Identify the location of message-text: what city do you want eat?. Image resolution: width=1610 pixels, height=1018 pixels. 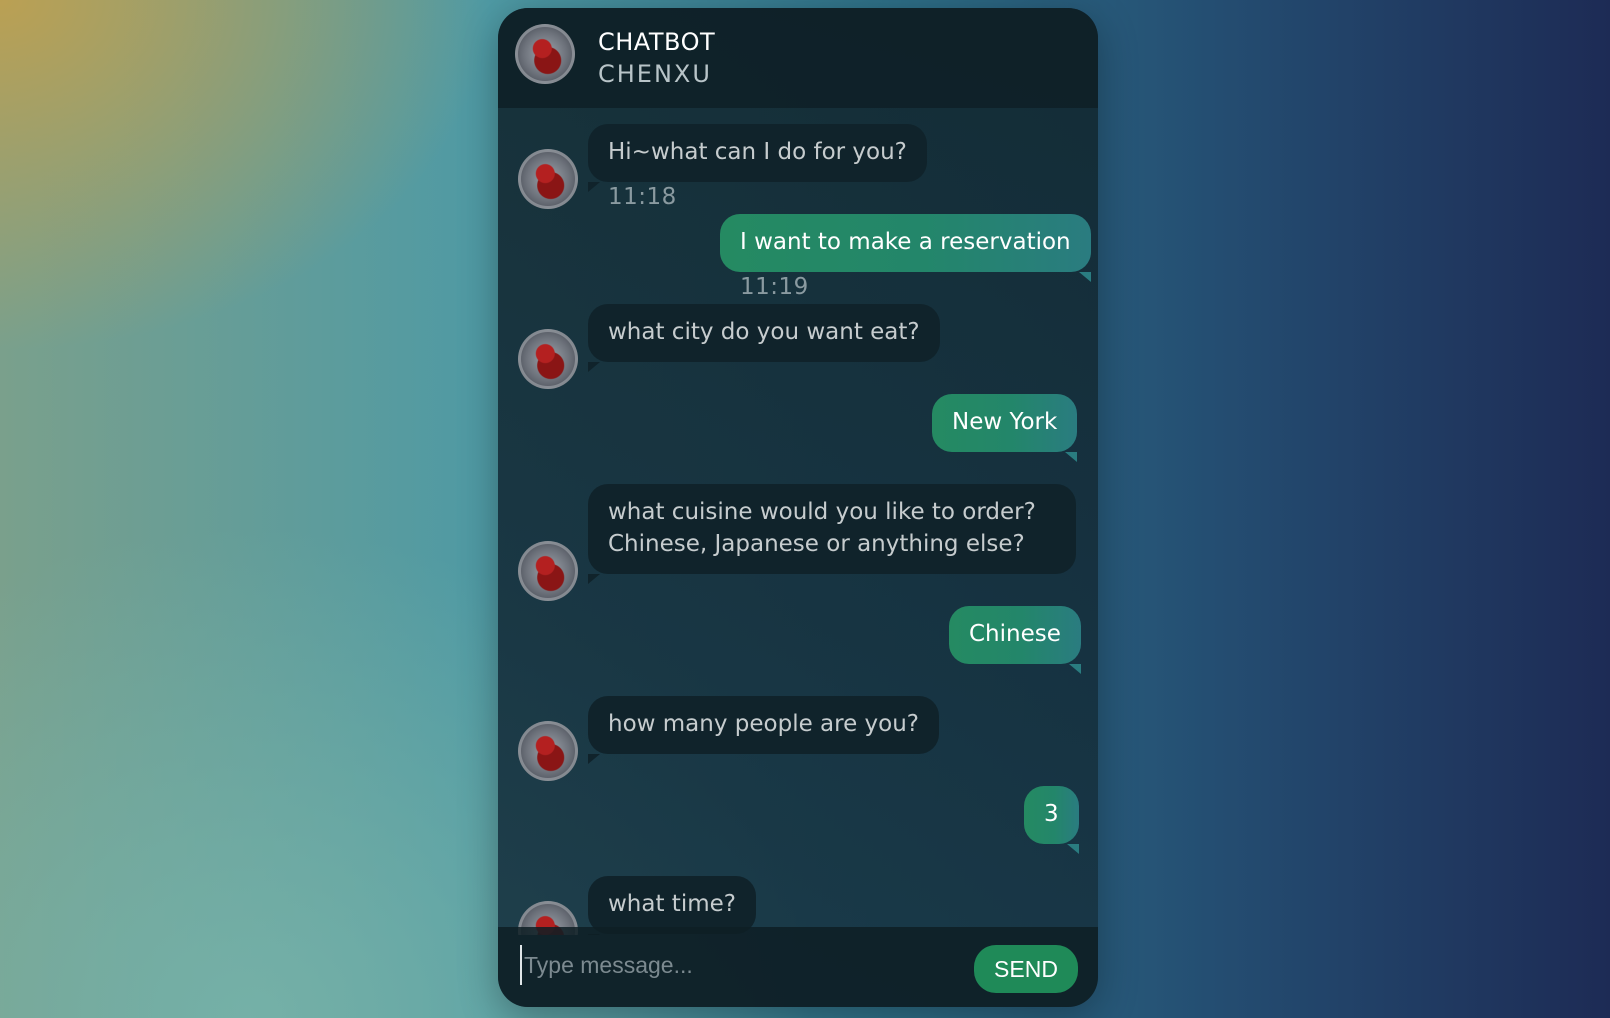
(764, 338).